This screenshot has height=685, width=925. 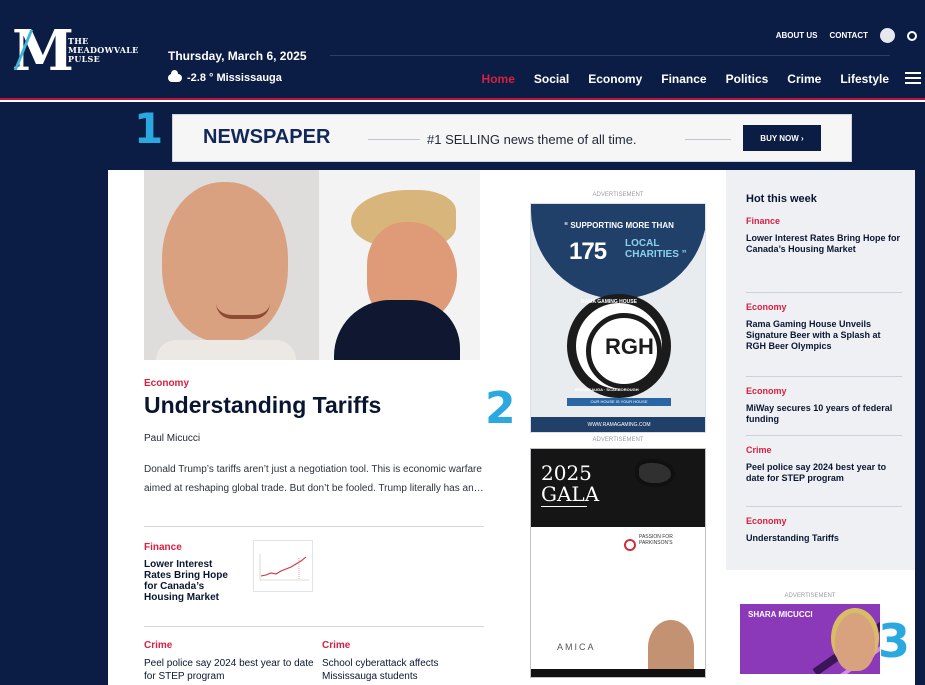 What do you see at coordinates (564, 506) in the screenshot?
I see `gala-rule` at bounding box center [564, 506].